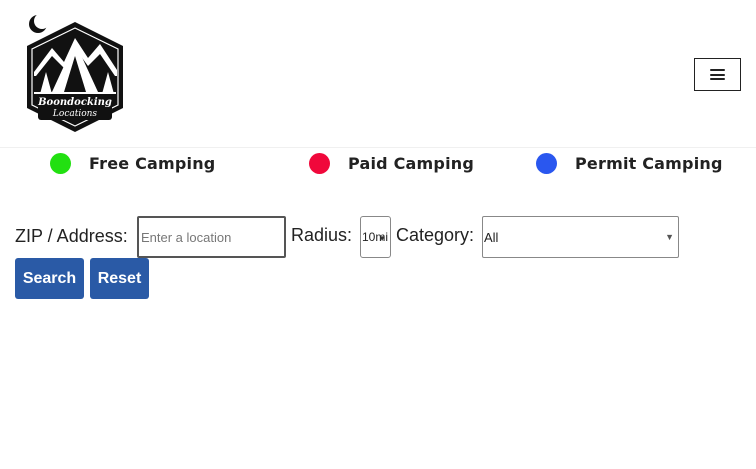 This screenshot has width=756, height=469. What do you see at coordinates (49, 278) in the screenshot?
I see `search-button: Search` at bounding box center [49, 278].